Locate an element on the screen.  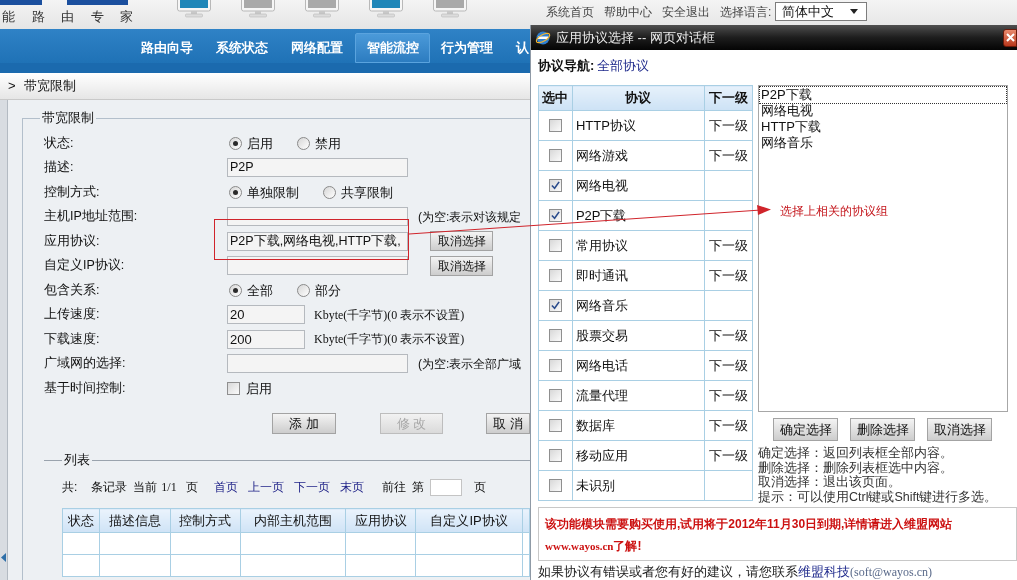
protocol-name: 即时通讯 is located at coordinates (601, 275).